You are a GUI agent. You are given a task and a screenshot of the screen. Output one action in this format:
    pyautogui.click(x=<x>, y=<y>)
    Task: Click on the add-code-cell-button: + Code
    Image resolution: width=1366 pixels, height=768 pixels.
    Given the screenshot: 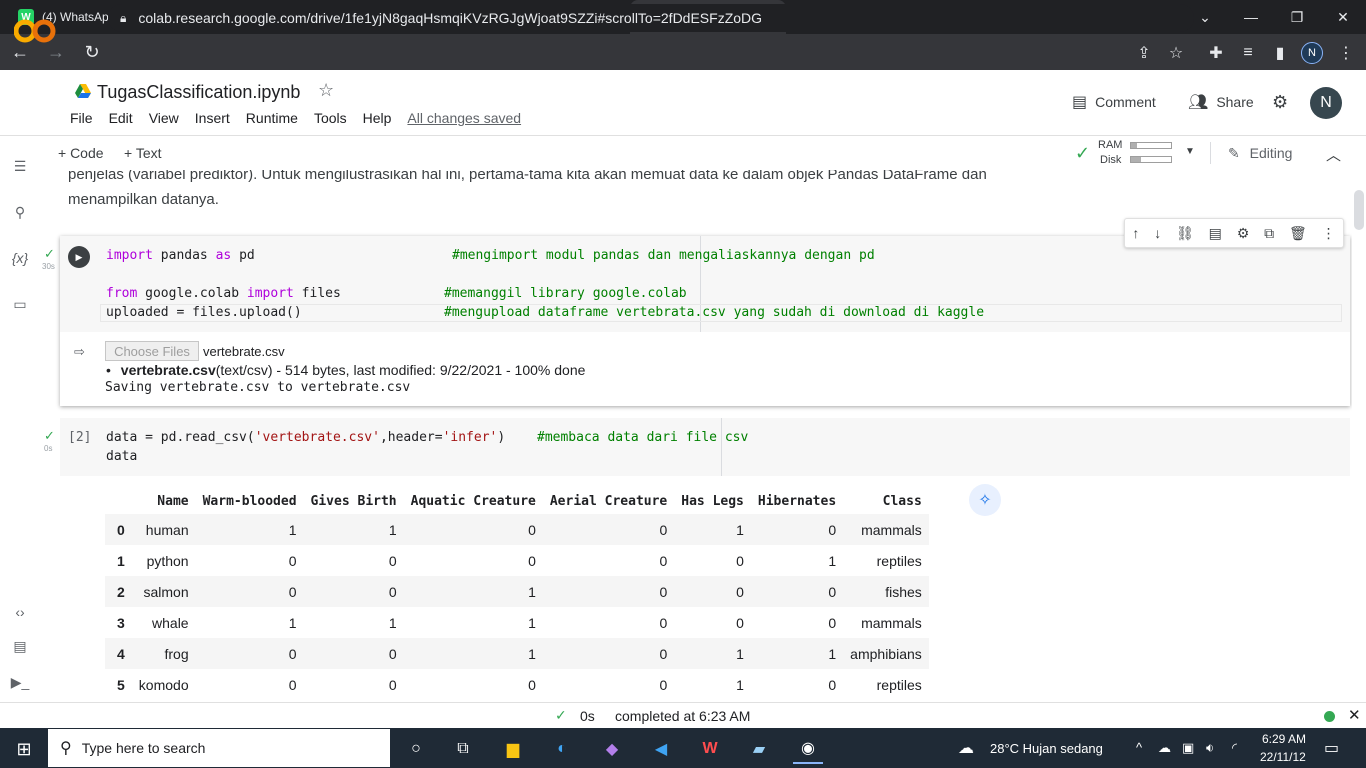 What is the action you would take?
    pyautogui.click(x=81, y=153)
    